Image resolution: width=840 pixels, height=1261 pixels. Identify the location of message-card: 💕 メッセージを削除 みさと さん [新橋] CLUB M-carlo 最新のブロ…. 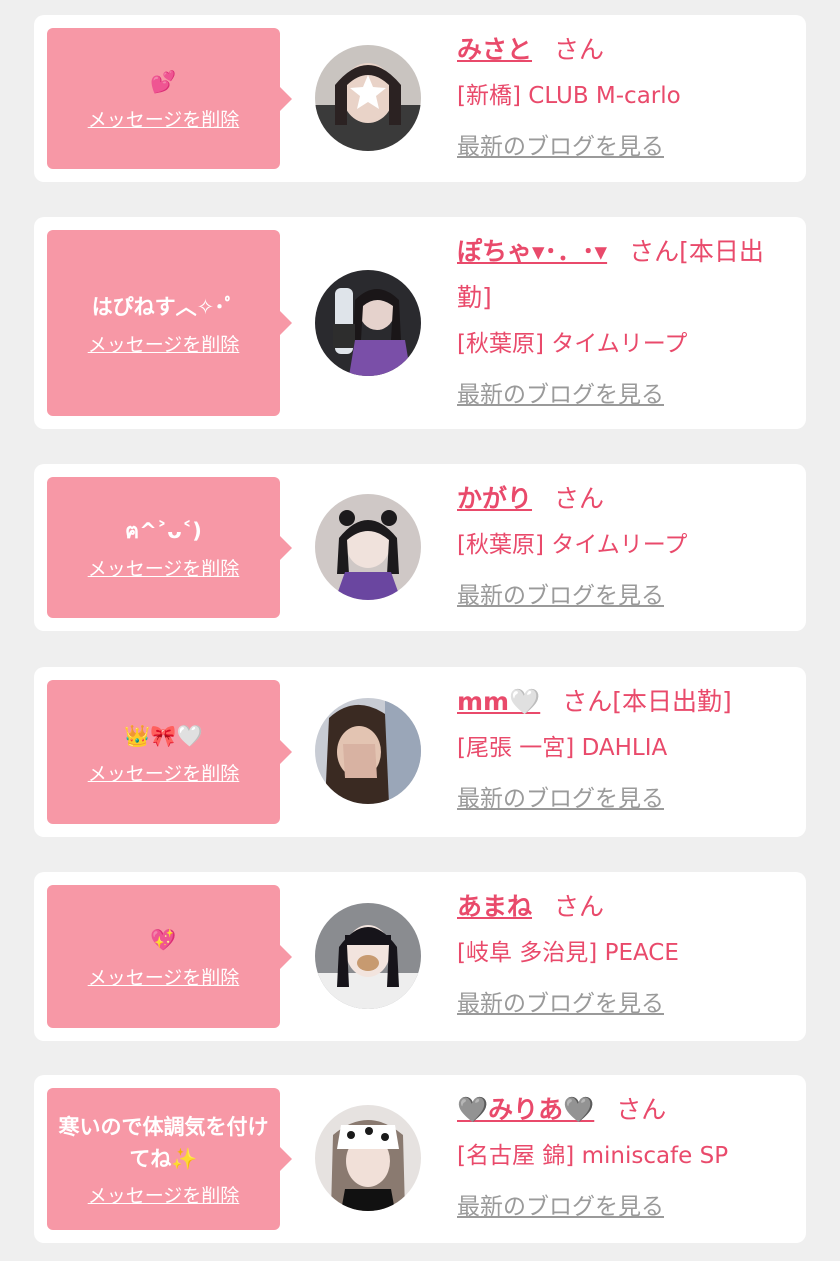
(420, 98).